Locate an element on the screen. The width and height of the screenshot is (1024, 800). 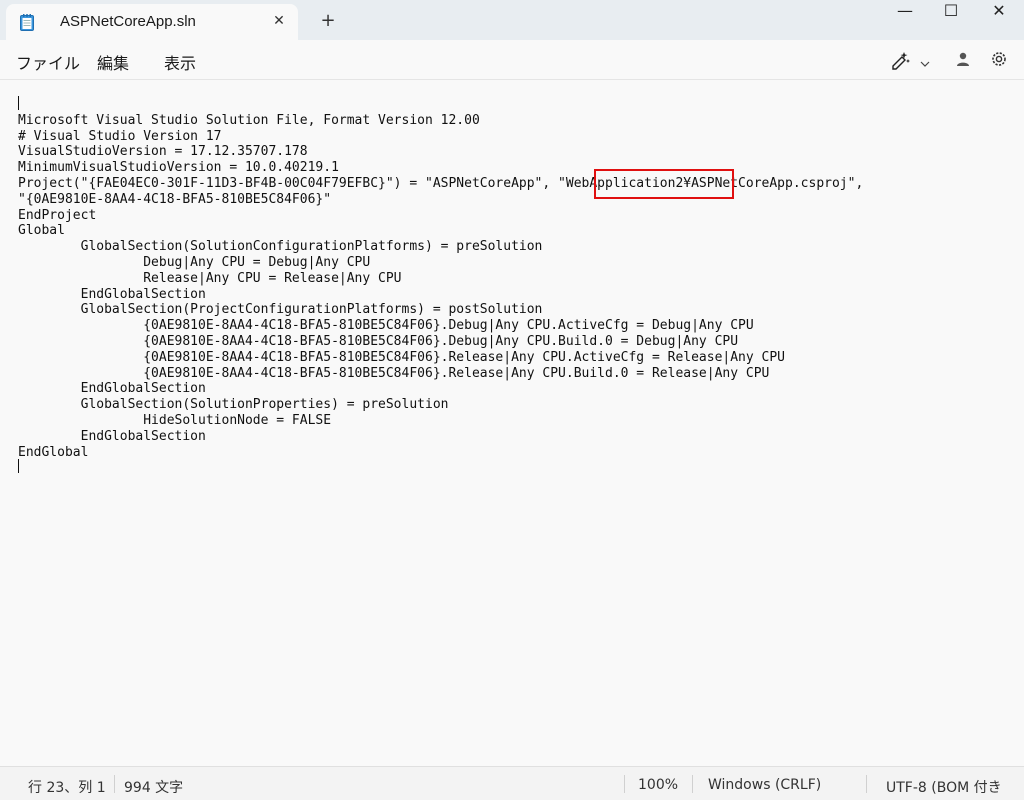
menu-view: 表示 is located at coordinates (180, 62).